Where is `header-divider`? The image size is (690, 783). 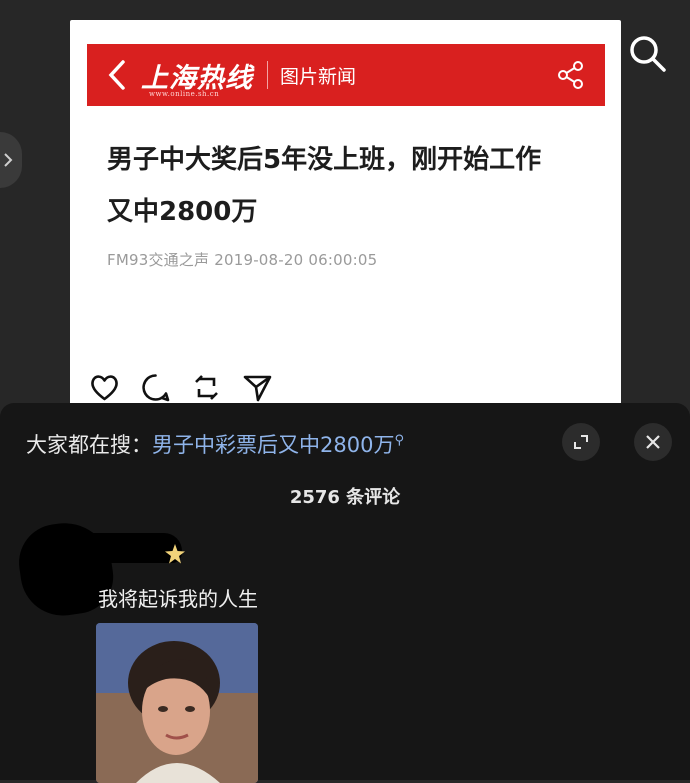
header-divider is located at coordinates (267, 75).